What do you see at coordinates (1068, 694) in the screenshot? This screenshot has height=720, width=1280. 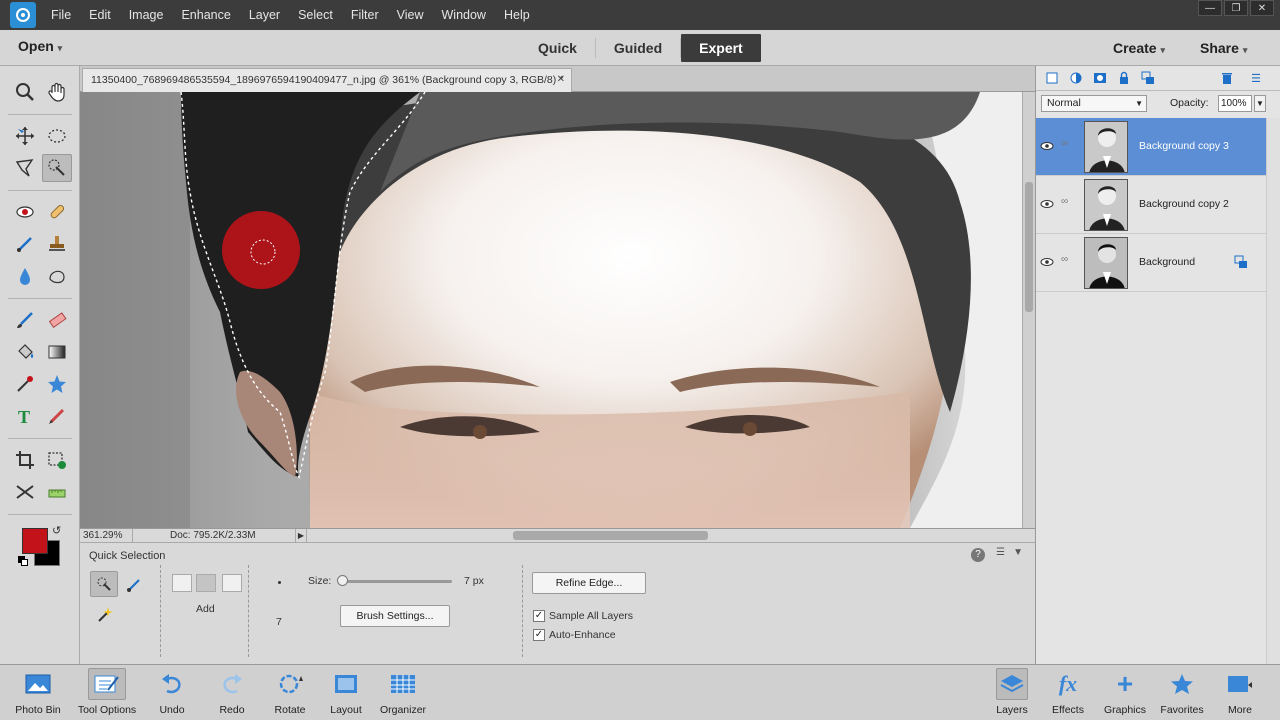 I see `effects-button: fx Effects` at bounding box center [1068, 694].